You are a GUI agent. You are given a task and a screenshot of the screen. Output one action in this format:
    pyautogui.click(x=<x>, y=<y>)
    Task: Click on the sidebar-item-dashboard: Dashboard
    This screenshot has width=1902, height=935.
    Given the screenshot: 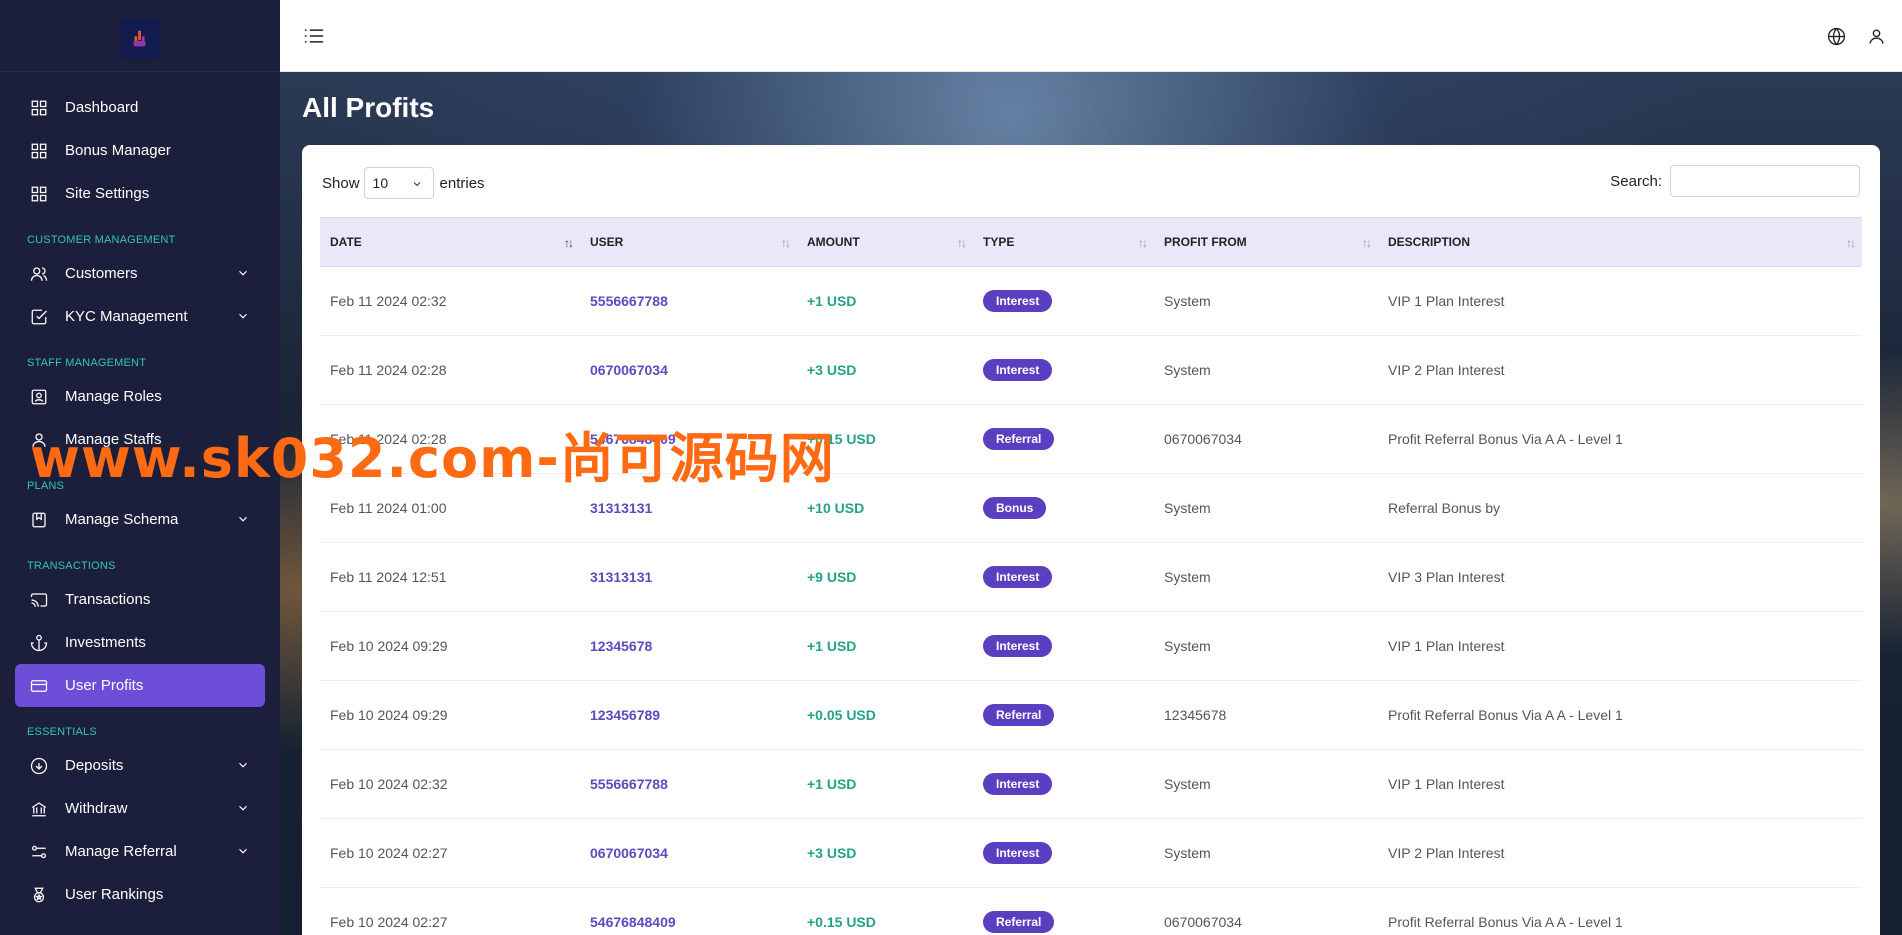 What is the action you would take?
    pyautogui.click(x=140, y=107)
    